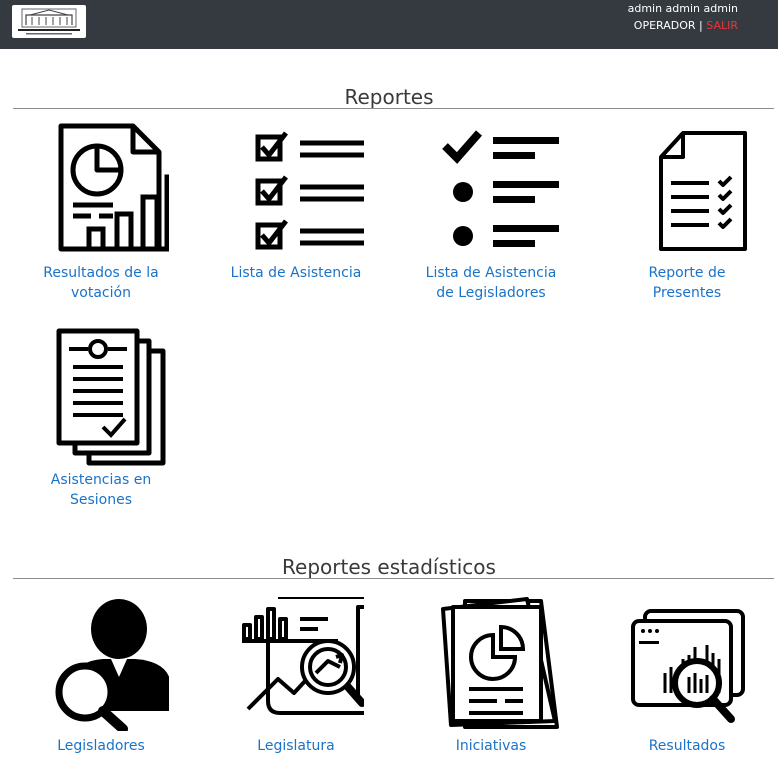  I want to click on chart-analysis-icon, so click(303, 656).